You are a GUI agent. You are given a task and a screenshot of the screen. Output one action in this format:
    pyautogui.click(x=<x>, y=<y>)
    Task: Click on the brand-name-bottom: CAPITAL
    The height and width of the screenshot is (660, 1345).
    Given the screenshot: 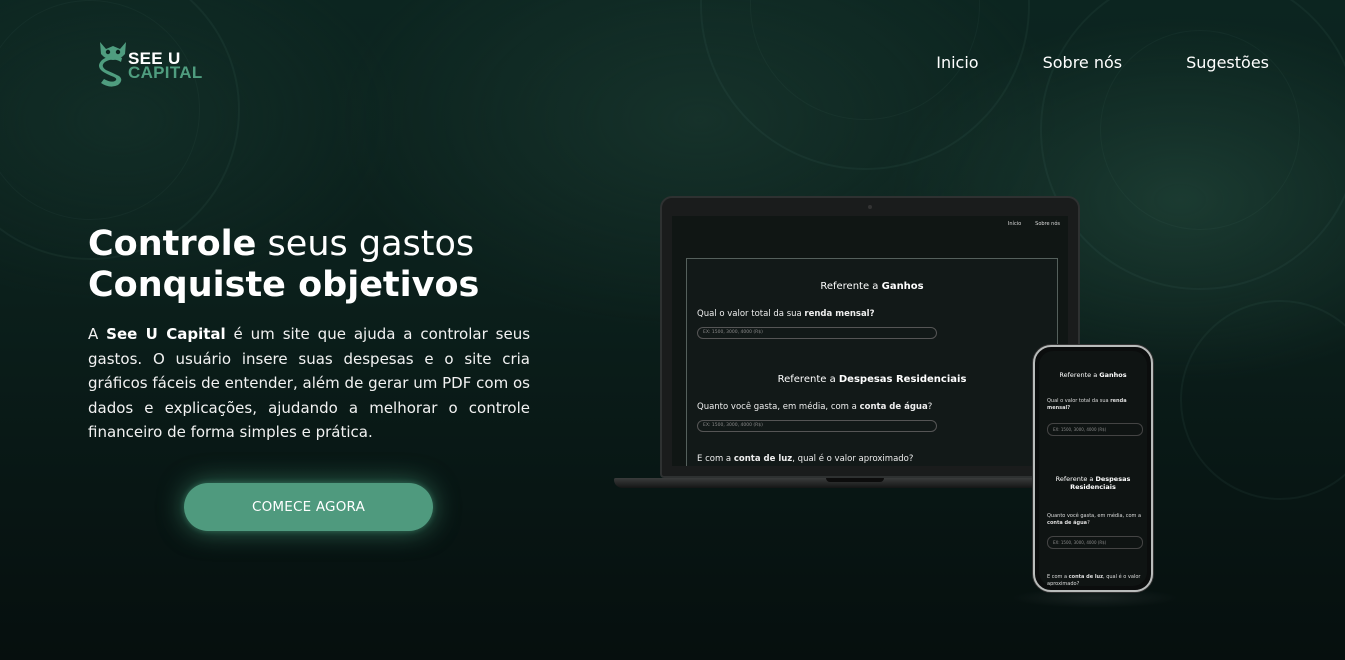 What is the action you would take?
    pyautogui.click(x=165, y=72)
    